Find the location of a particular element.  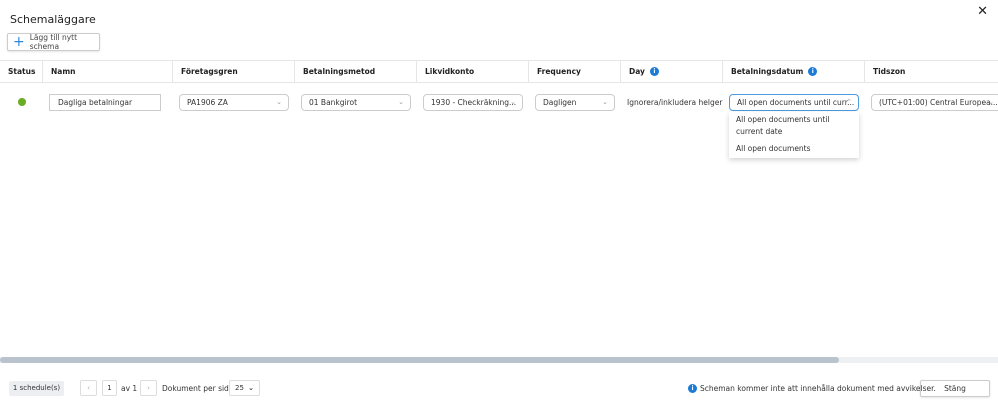

close-button: Stäng is located at coordinates (955, 388).